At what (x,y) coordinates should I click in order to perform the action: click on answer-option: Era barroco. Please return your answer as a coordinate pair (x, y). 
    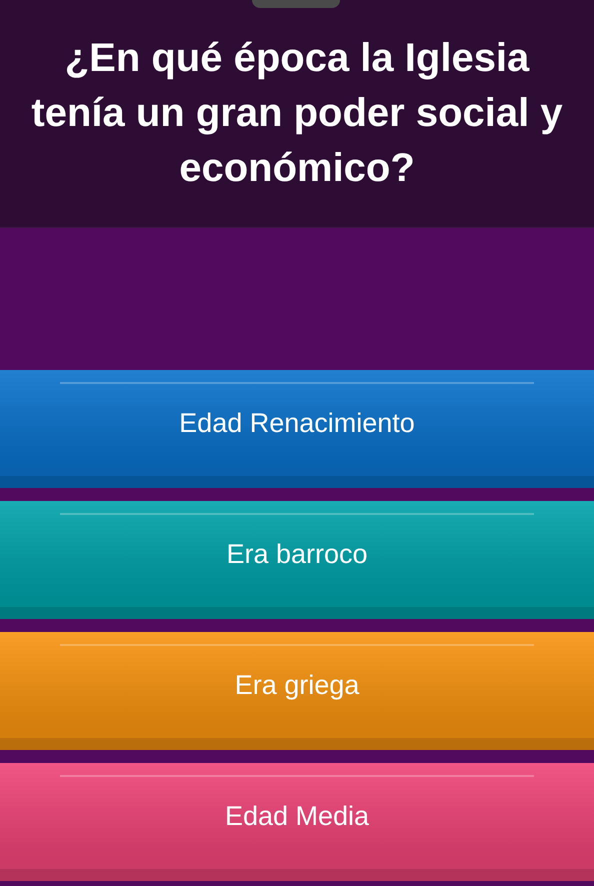
    Looking at the image, I should click on (297, 560).